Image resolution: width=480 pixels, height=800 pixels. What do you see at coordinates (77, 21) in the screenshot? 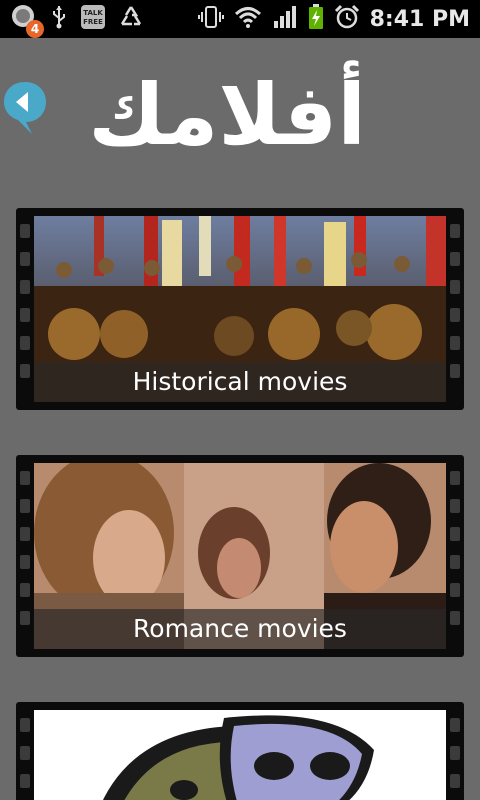
I see `status-bar-left: 4 TALK FREE` at bounding box center [77, 21].